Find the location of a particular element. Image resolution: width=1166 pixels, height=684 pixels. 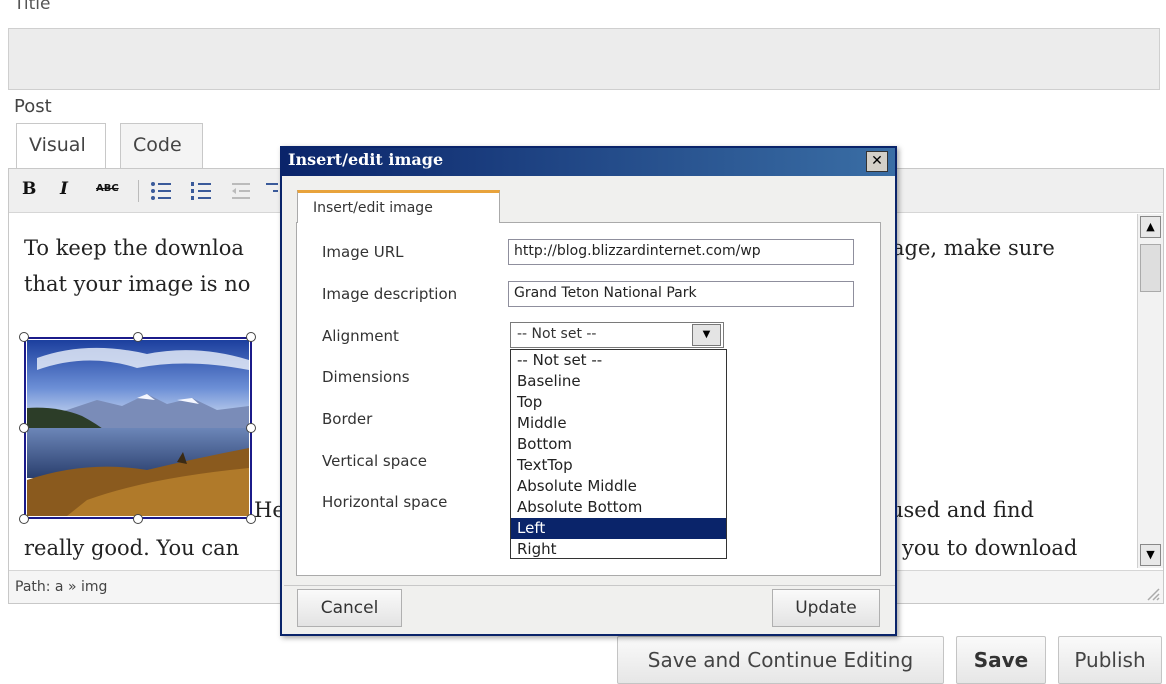

italic-button: I is located at coordinates (64, 189).